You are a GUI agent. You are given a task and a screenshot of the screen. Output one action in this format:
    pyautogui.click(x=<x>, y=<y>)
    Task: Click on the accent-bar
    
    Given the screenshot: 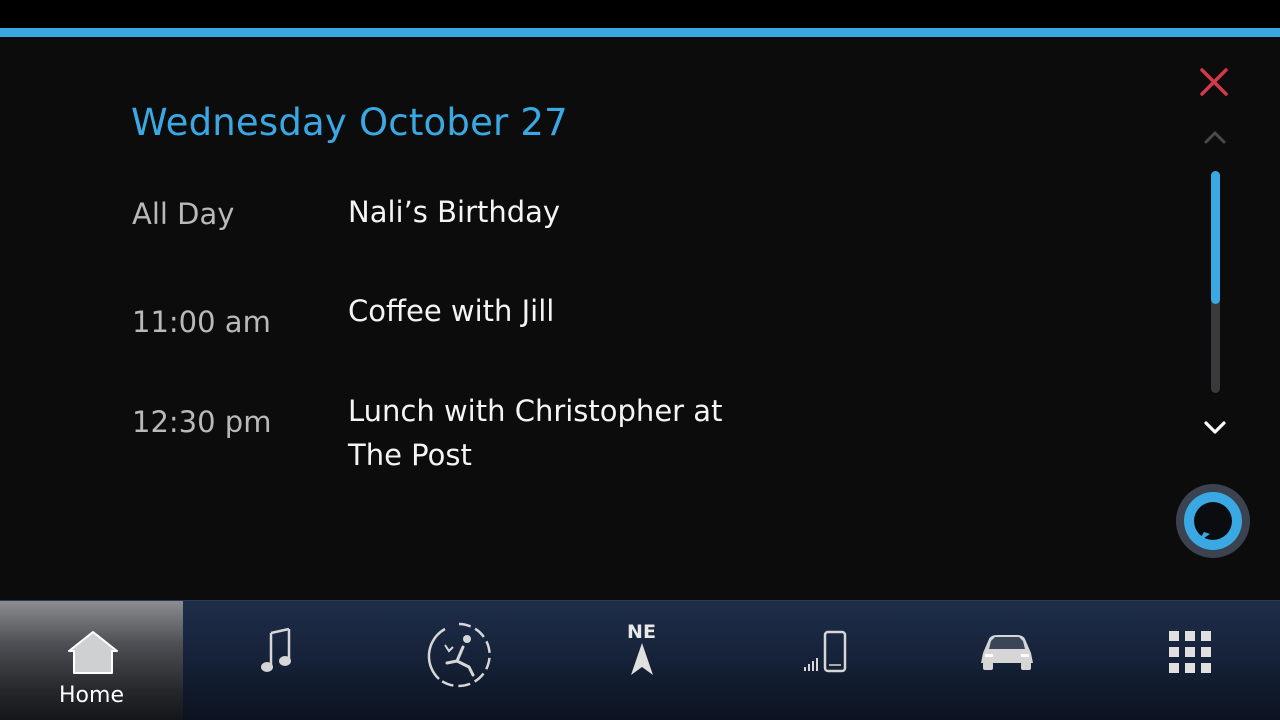 What is the action you would take?
    pyautogui.click(x=640, y=32)
    